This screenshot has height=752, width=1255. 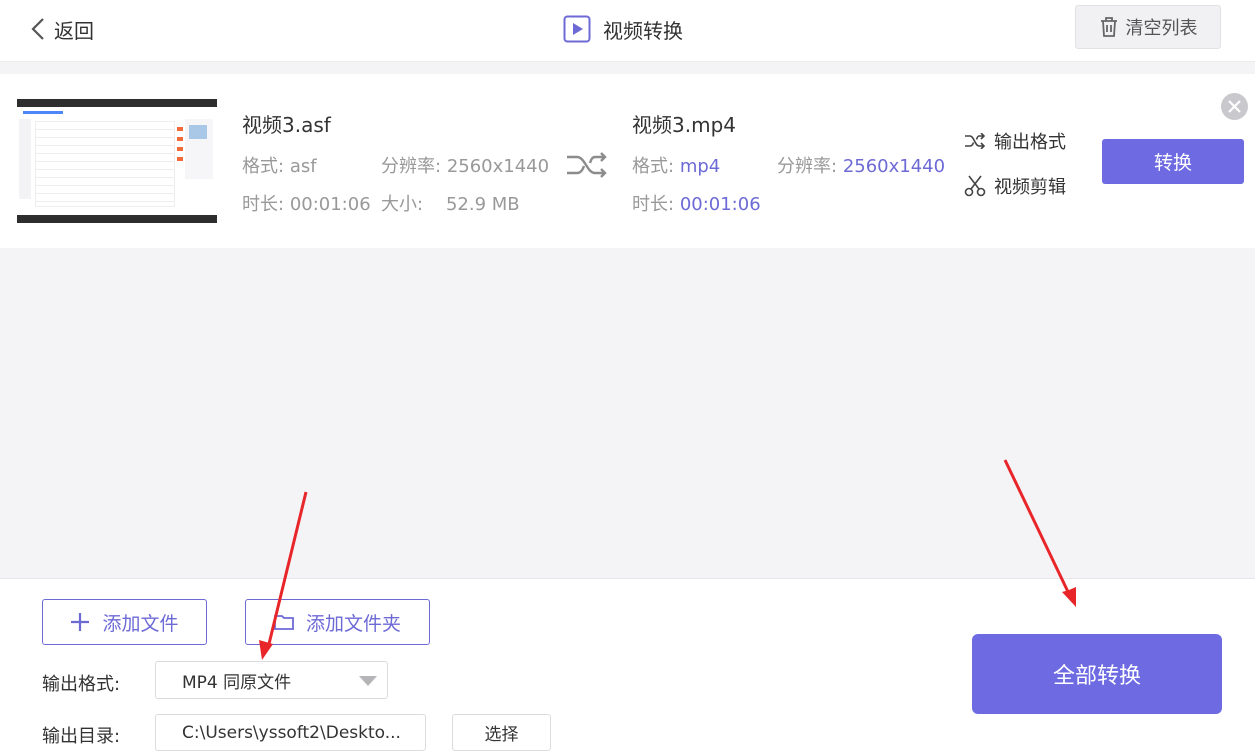 I want to click on source-duration: 时长: 00:01:06, so click(x=306, y=204).